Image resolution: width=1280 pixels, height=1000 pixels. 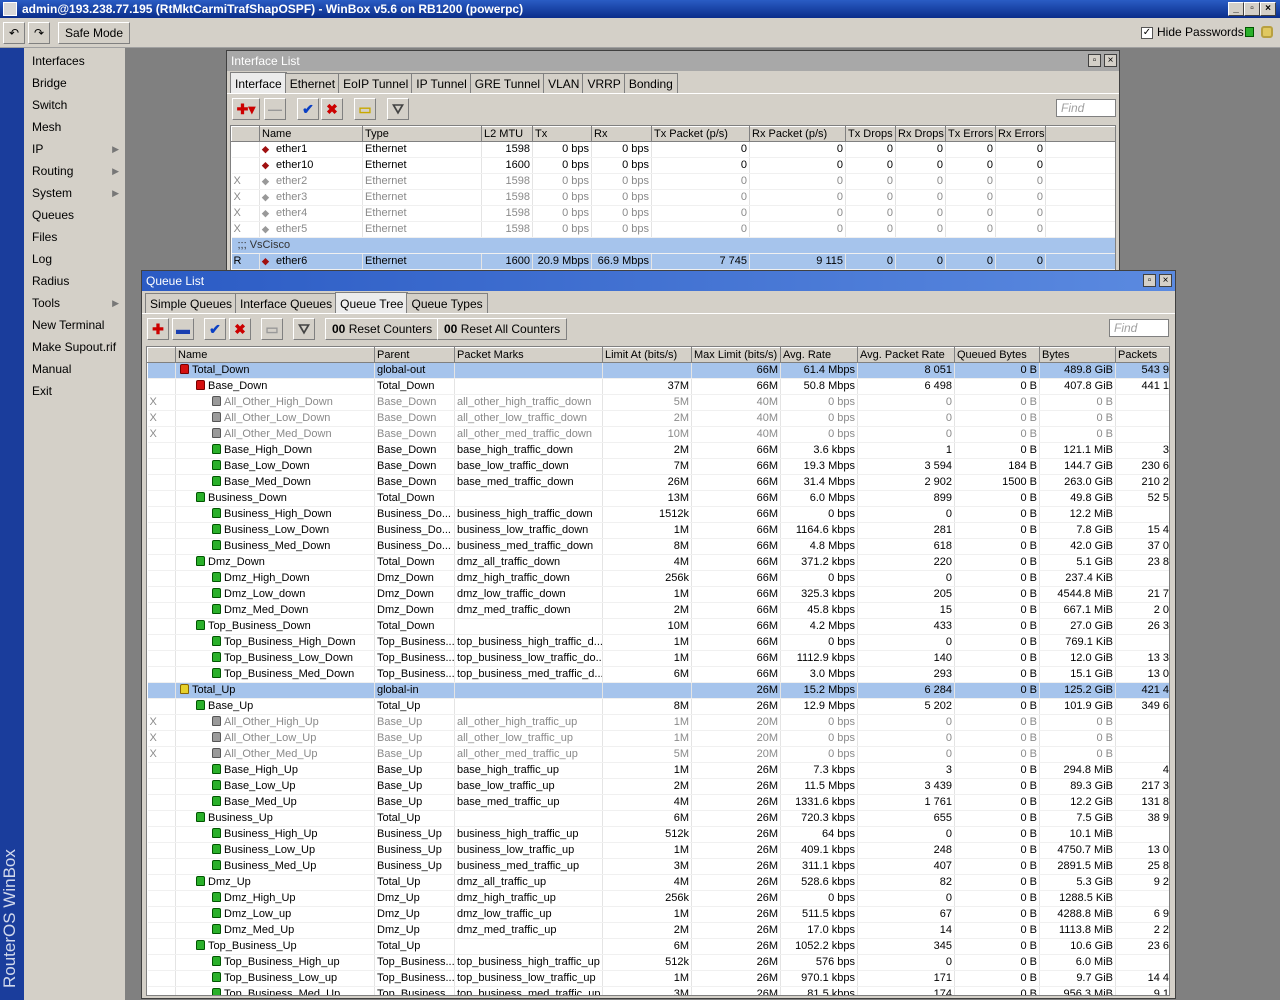 What do you see at coordinates (507, 83) in the screenshot?
I see `tab-gre-tunnel: GRE Tunnel` at bounding box center [507, 83].